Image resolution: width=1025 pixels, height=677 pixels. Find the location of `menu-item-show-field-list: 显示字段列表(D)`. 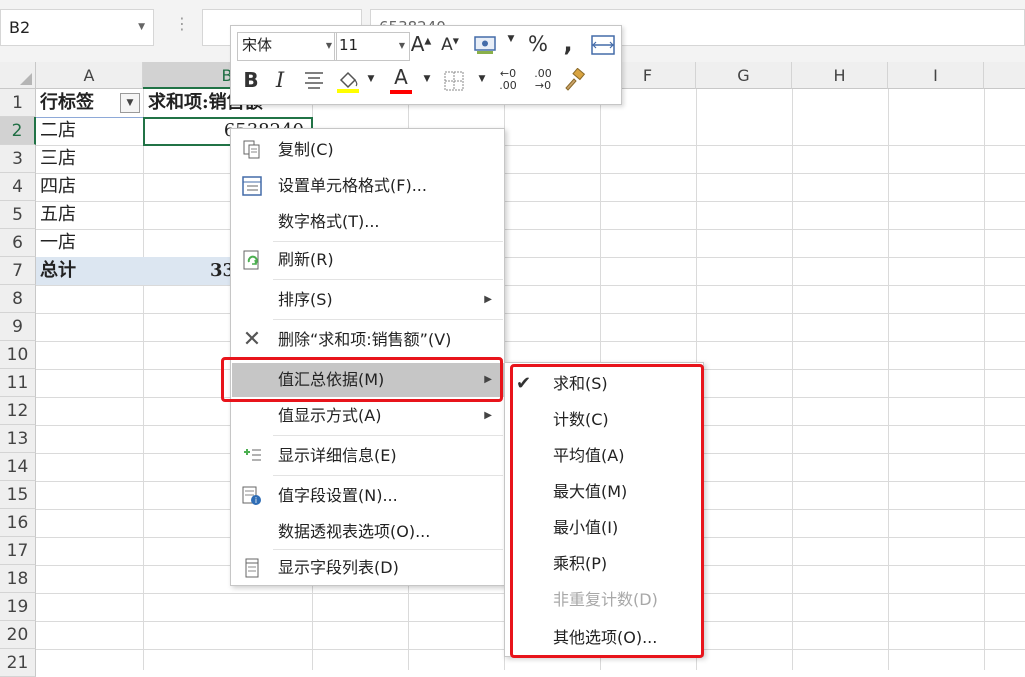

menu-item-show-field-list: 显示字段列表(D) is located at coordinates (368, 568).